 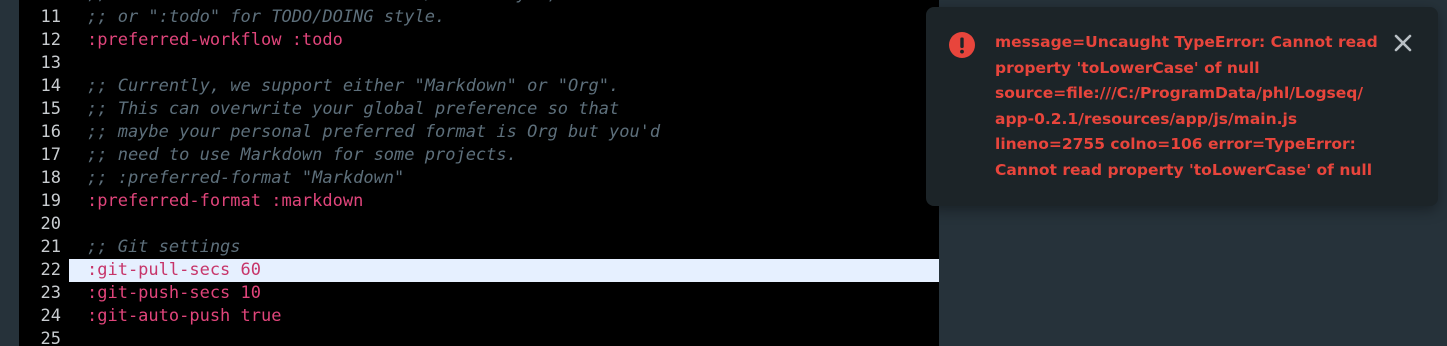 What do you see at coordinates (50, 17) in the screenshot?
I see `line-number: 11` at bounding box center [50, 17].